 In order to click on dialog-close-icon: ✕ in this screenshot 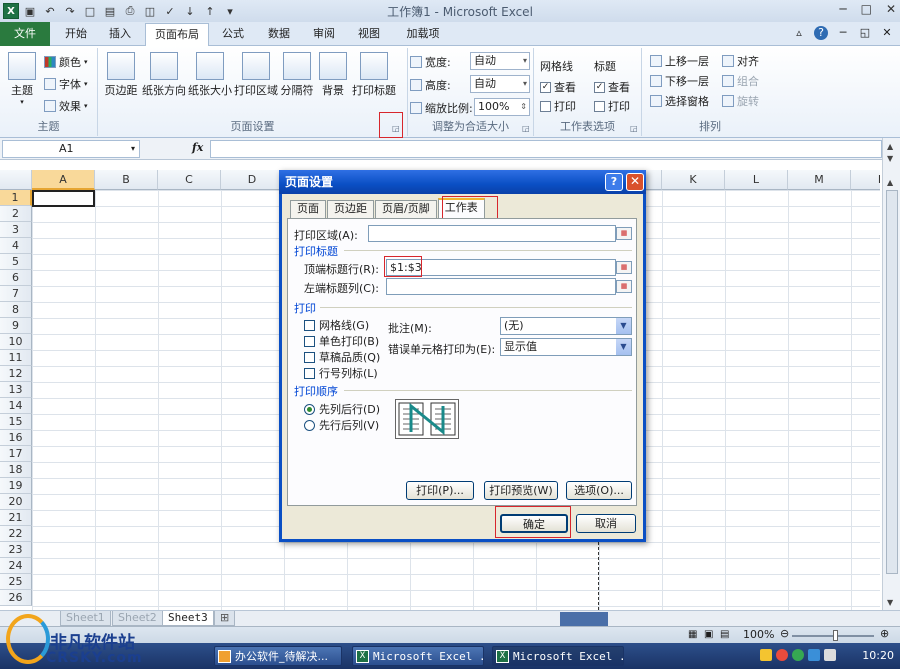, I will do `click(635, 182)`.